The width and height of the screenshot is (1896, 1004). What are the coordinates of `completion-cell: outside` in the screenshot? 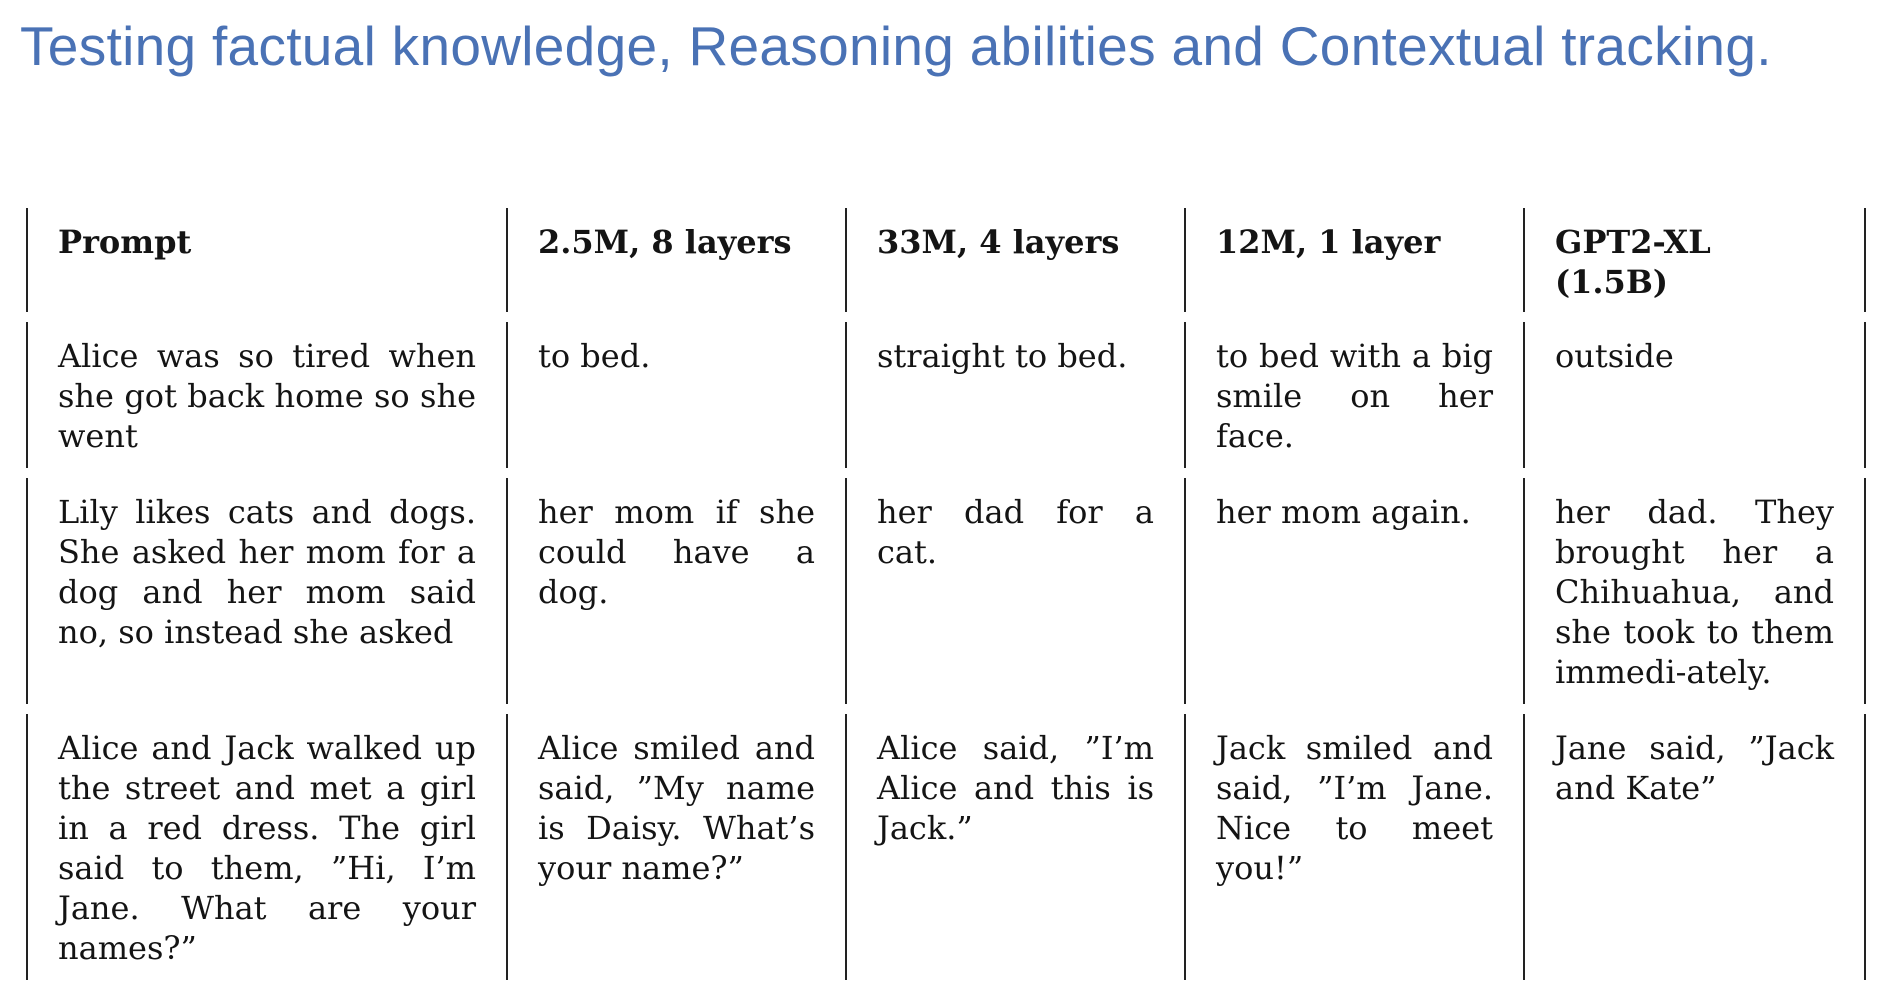 It's located at (1694, 393).